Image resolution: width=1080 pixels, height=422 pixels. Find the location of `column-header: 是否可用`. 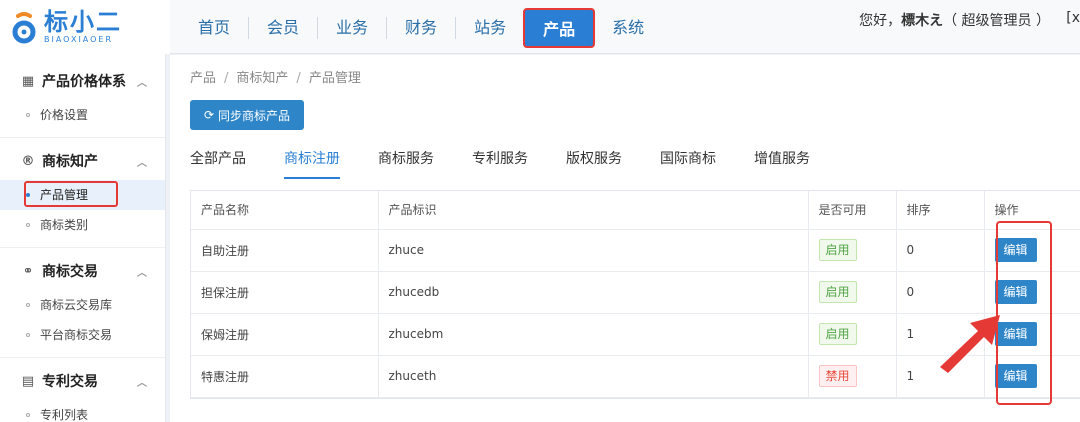

column-header: 是否可用 is located at coordinates (852, 210).